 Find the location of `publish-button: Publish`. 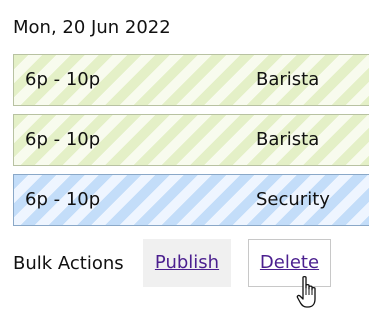

publish-button: Publish is located at coordinates (187, 263).